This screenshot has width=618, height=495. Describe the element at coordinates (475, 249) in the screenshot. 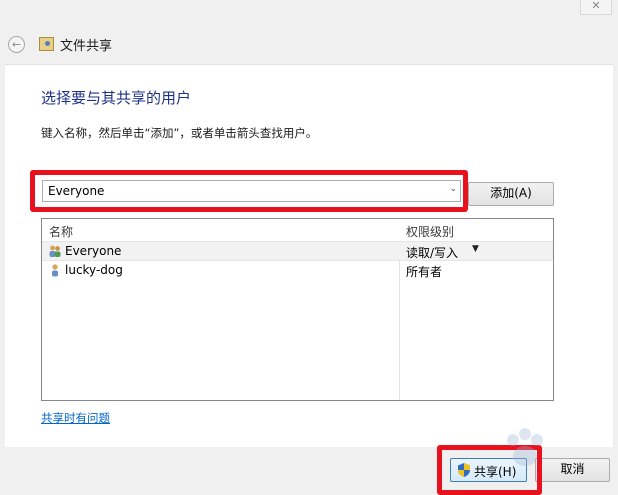

I see `dropdown-arrow-icon: ▼` at that location.